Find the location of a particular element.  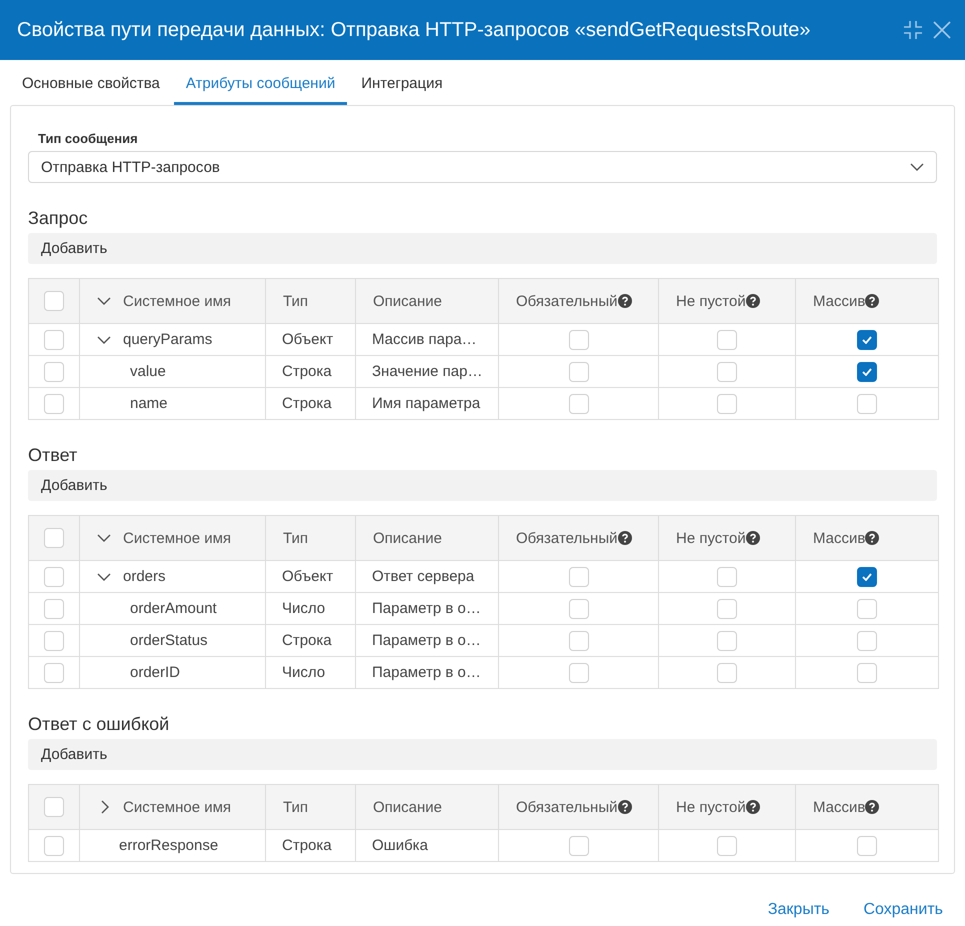

section-heading: Запрос is located at coordinates (58, 218).